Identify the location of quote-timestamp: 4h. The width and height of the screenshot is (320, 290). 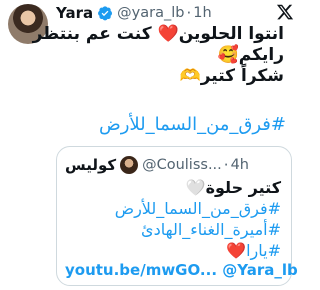
(239, 165).